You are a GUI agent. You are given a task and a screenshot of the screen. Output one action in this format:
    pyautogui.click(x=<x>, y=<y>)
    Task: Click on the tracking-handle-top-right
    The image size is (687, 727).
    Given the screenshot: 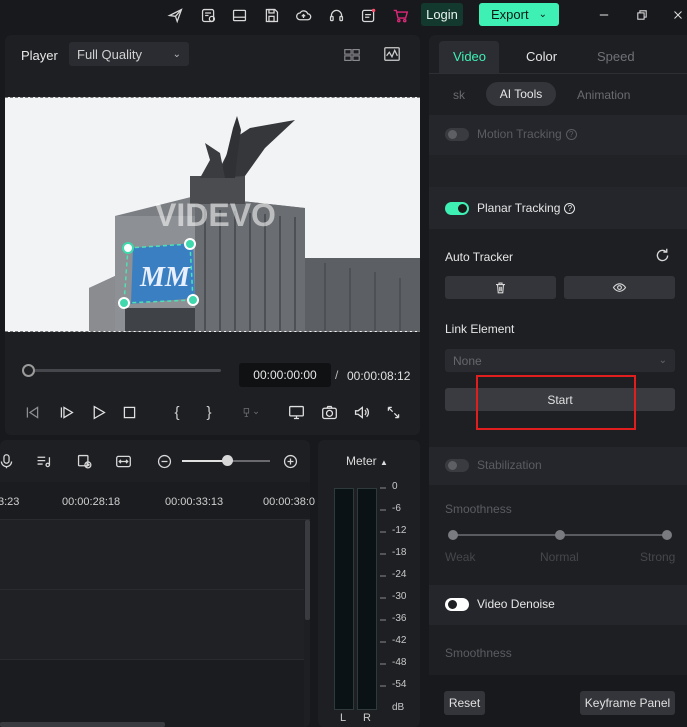 What is the action you would take?
    pyautogui.click(x=190, y=244)
    